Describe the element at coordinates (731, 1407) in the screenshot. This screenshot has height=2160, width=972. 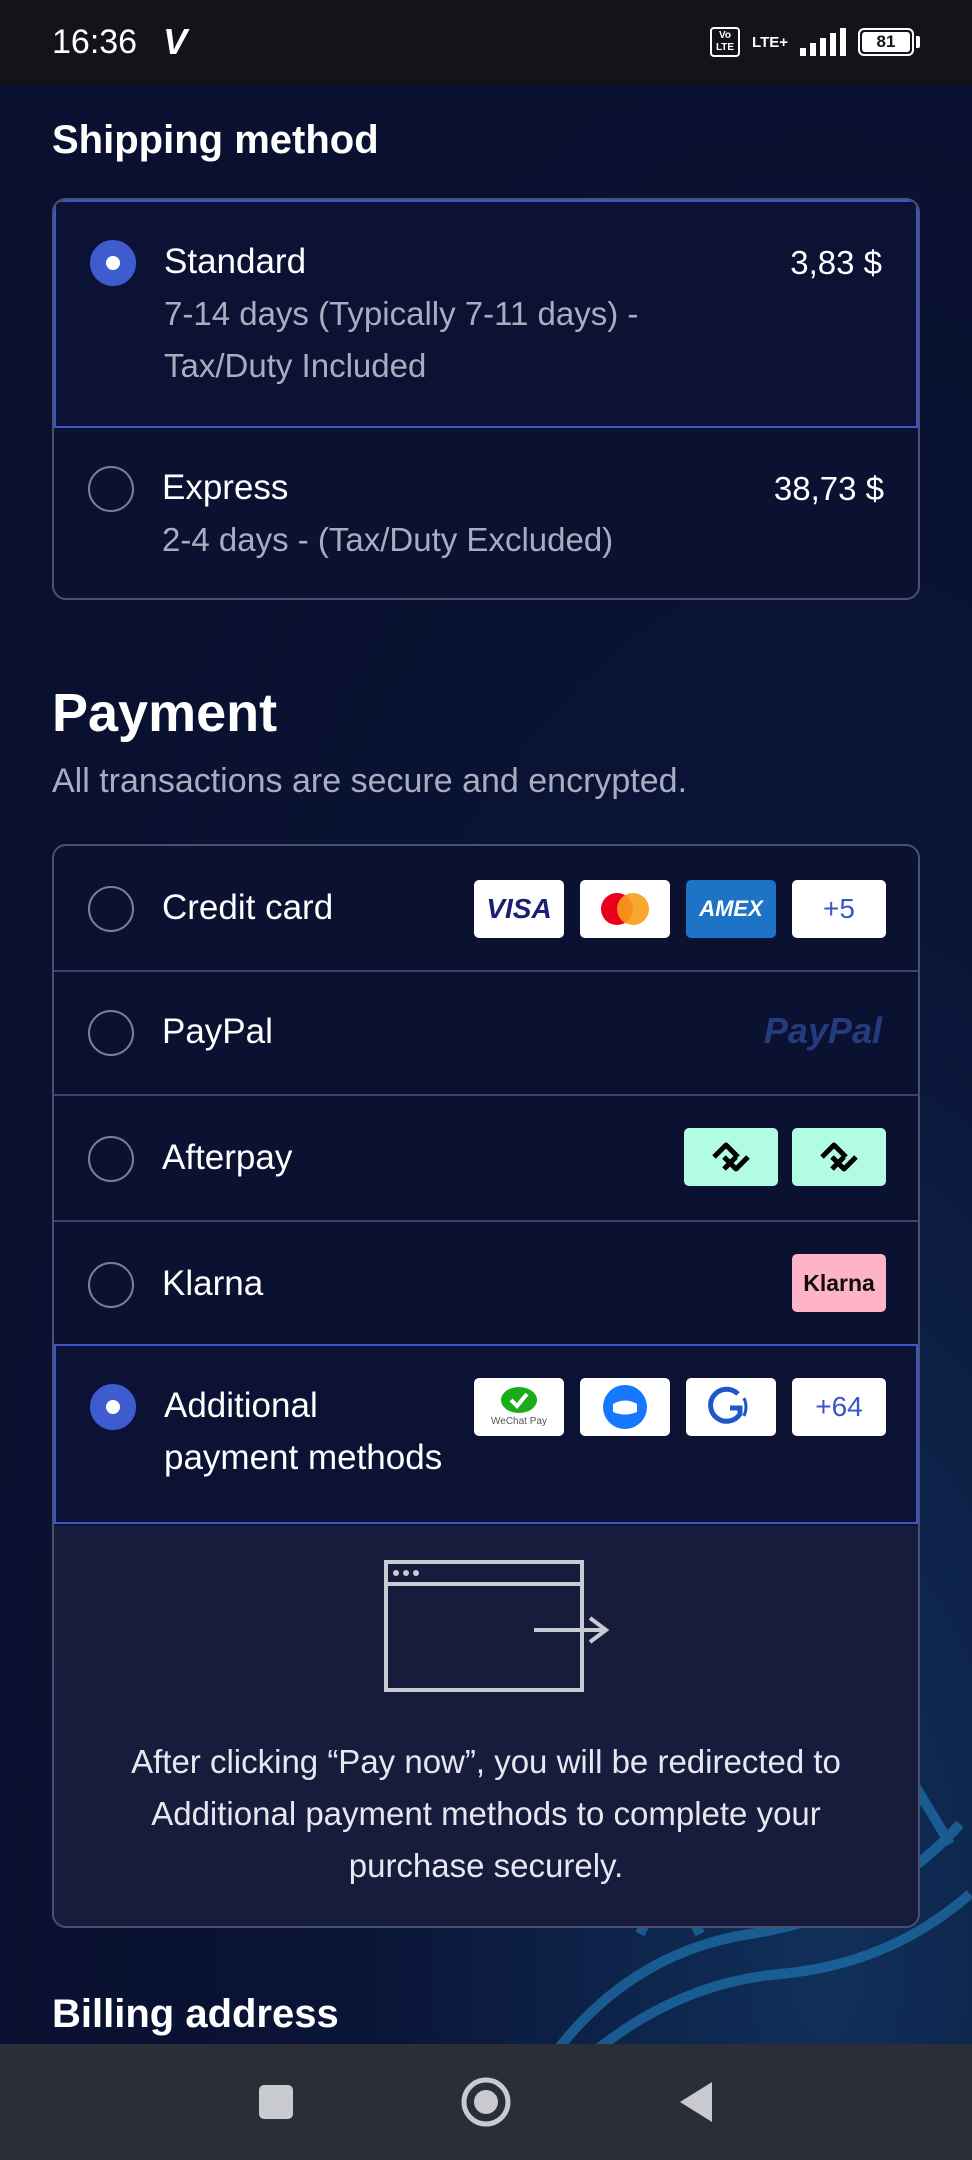
I see `gcash-logo-icon` at that location.